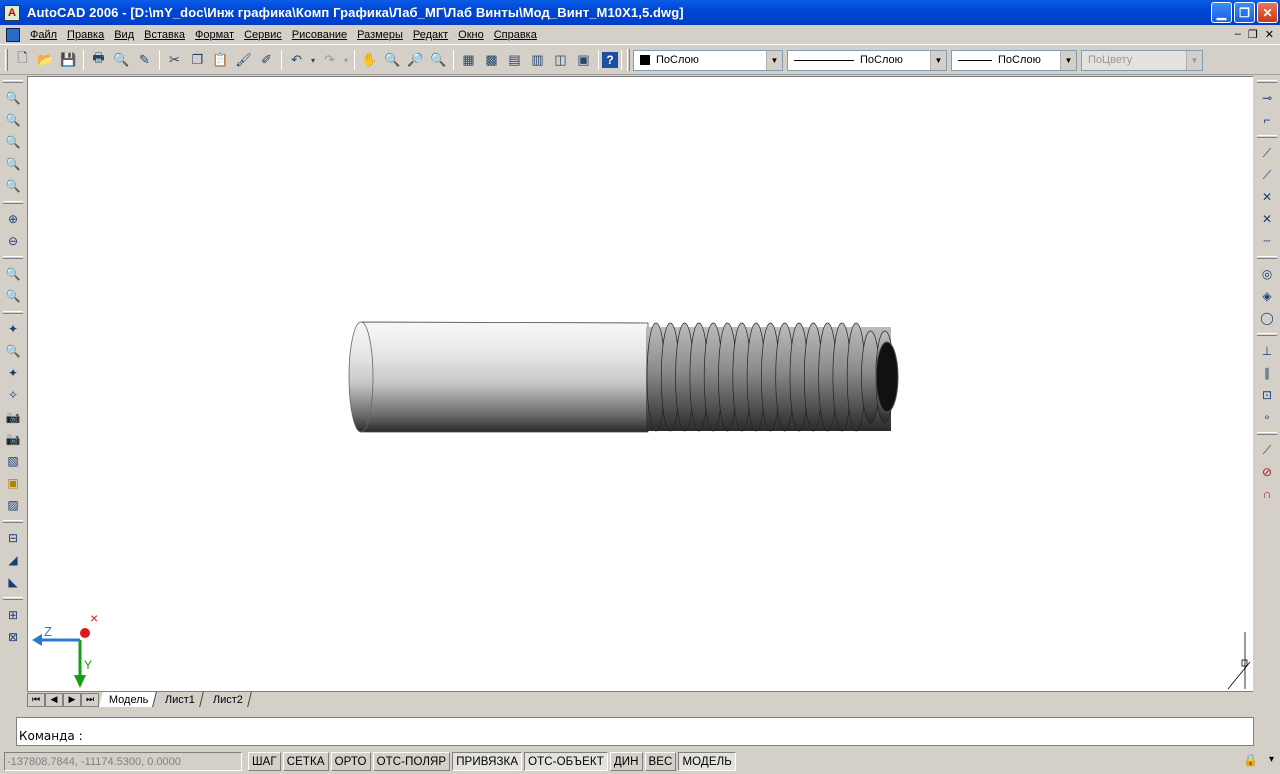 The height and width of the screenshot is (774, 1280). Describe the element at coordinates (867, 60) in the screenshot. I see `linetype-combo: ПоСлою ▼` at that location.